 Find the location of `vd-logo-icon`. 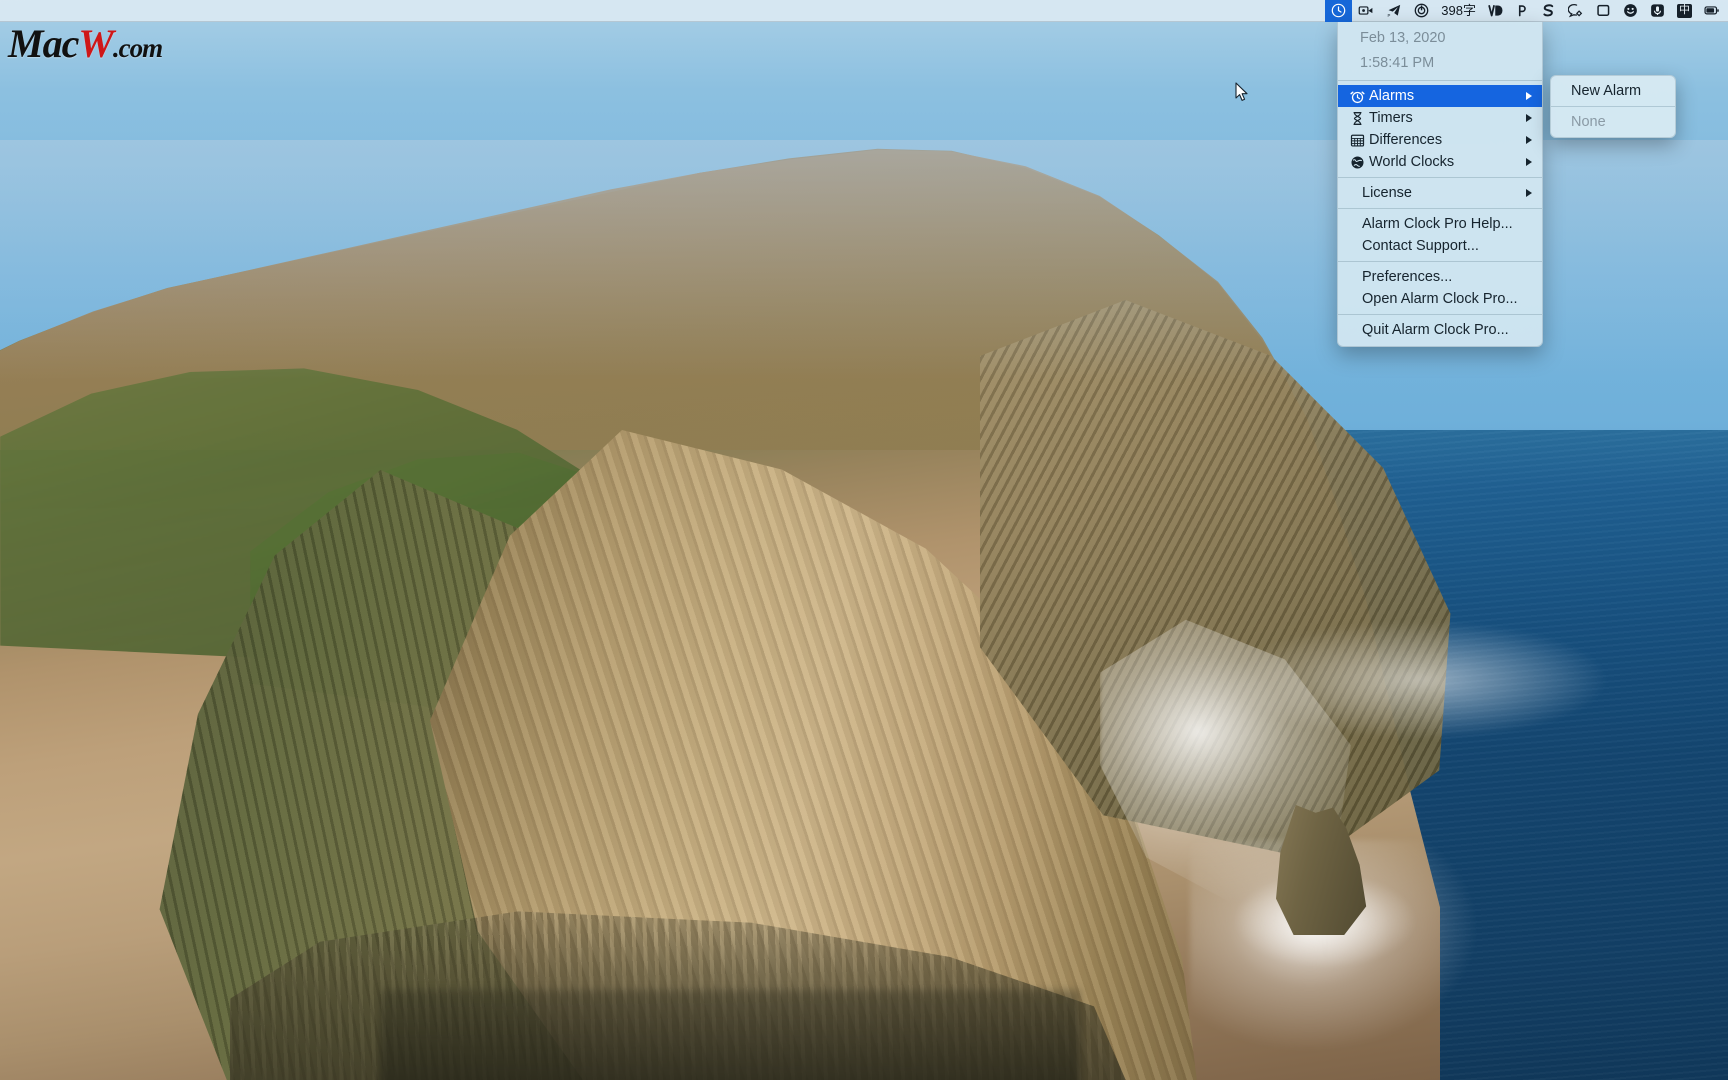

vd-logo-icon is located at coordinates (1495, 11).